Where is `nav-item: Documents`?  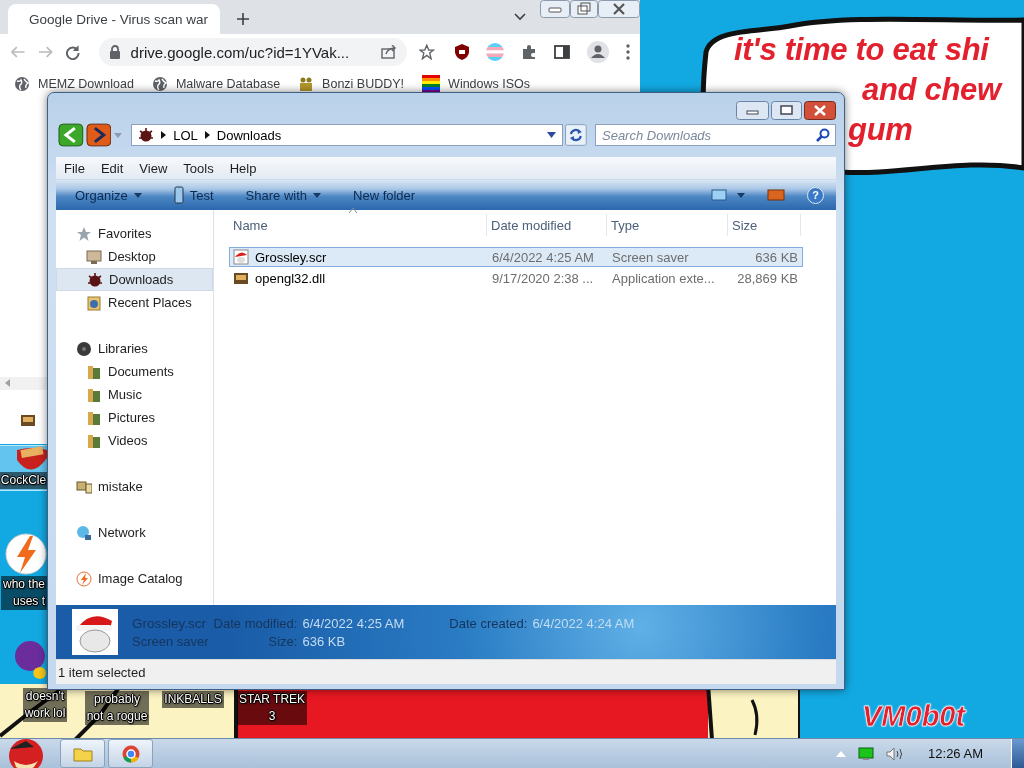
nav-item: Documents is located at coordinates (134, 371).